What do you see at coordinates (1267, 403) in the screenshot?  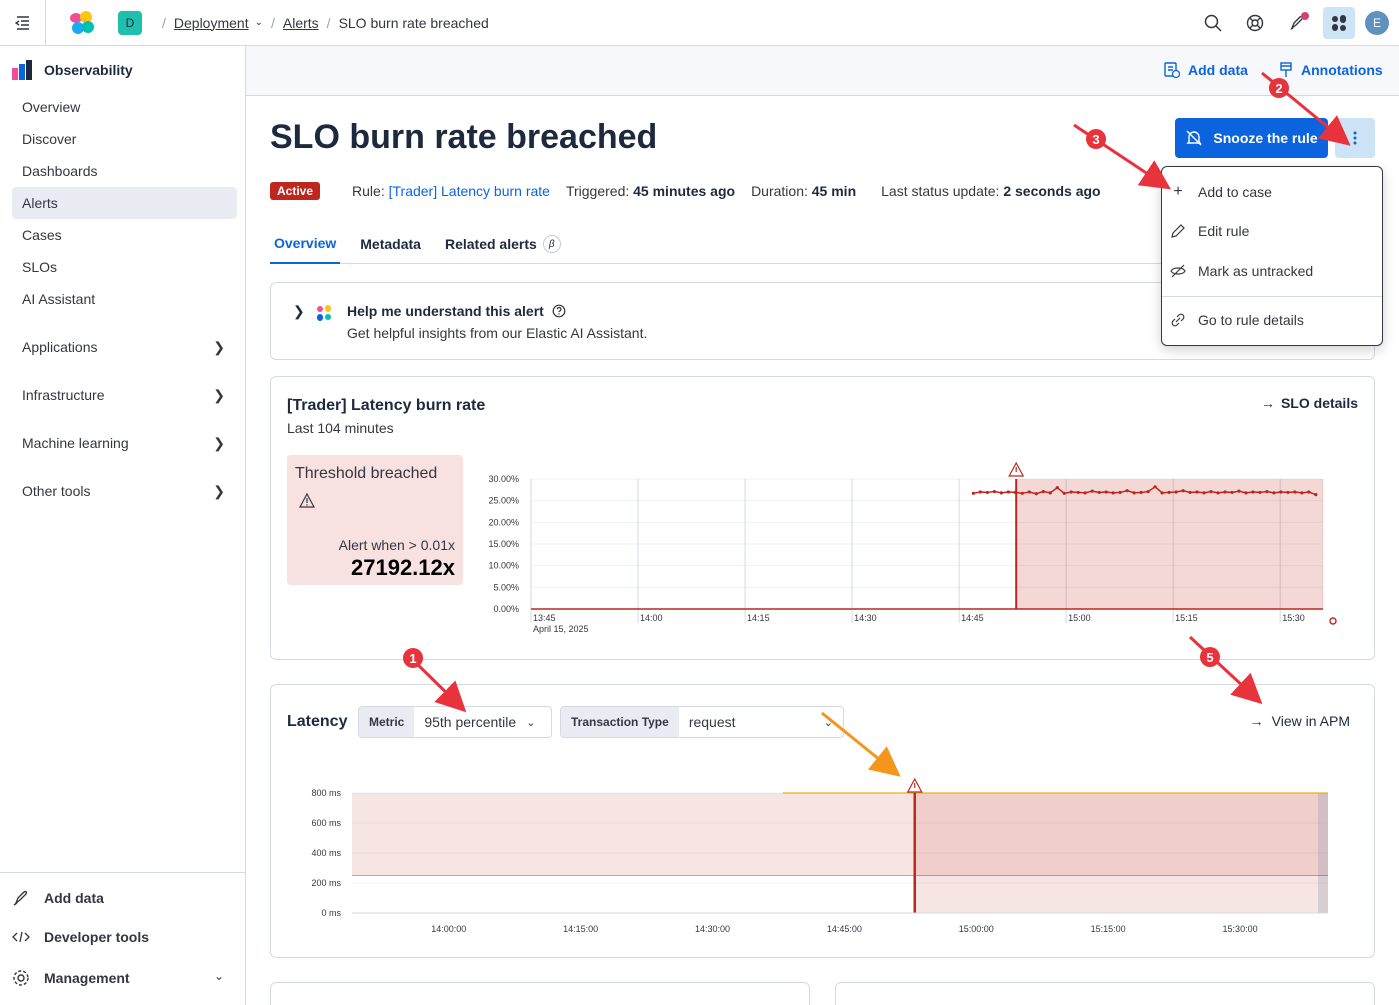 I see `arrow-right-icon: →` at bounding box center [1267, 403].